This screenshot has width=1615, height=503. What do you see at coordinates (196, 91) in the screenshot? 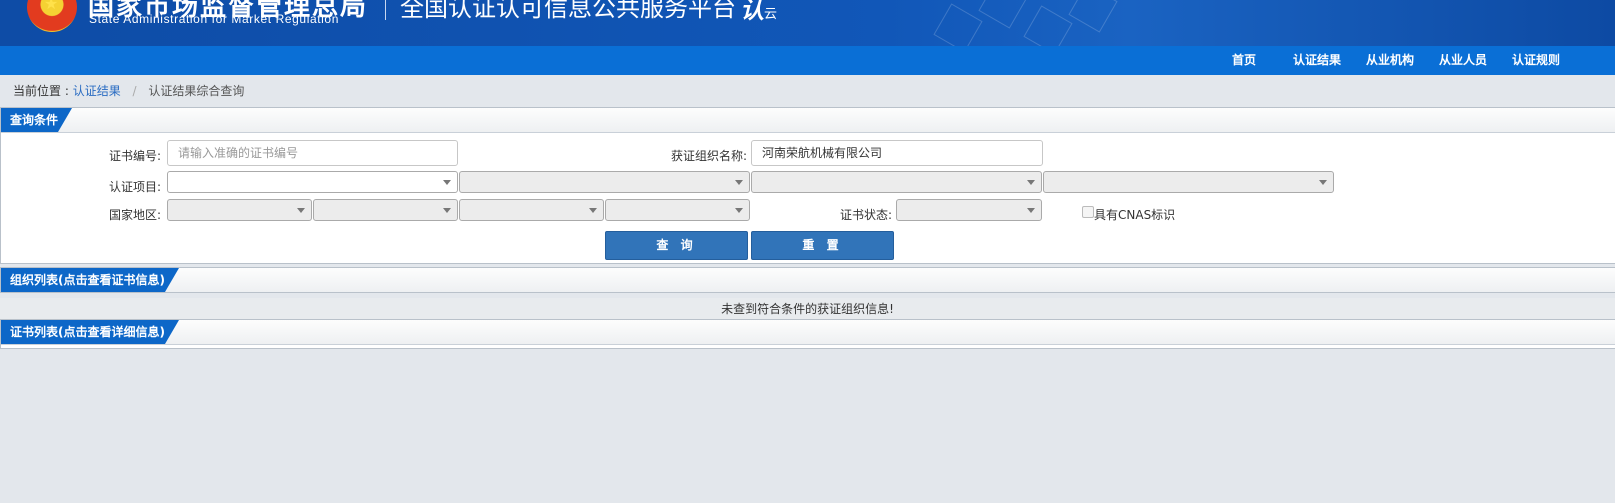
I see `breadcrumb-current: 认证结果综合查询` at bounding box center [196, 91].